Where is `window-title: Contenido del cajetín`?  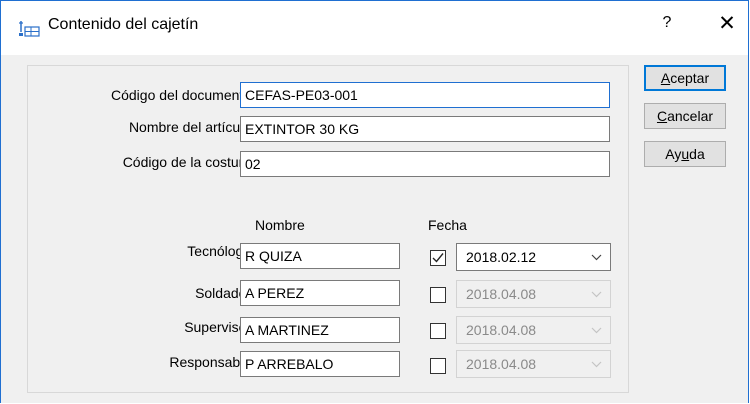 window-title: Contenido del cajetín is located at coordinates (123, 24).